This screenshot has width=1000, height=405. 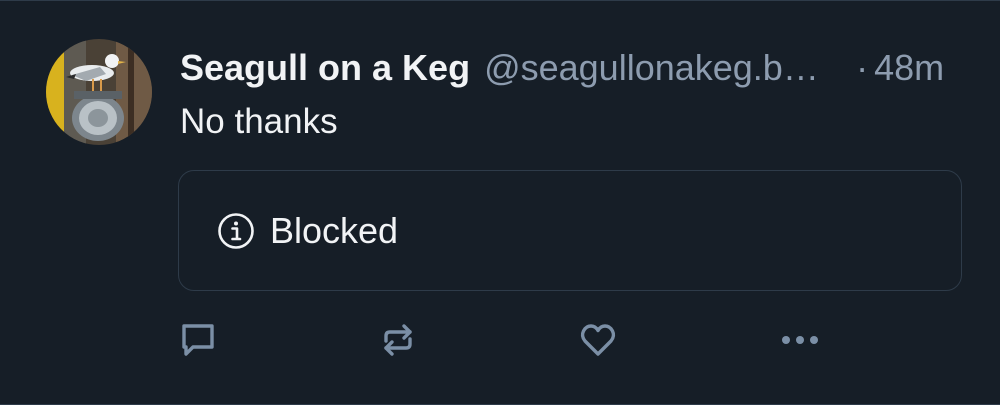 What do you see at coordinates (236, 231) in the screenshot?
I see `info-icon` at bounding box center [236, 231].